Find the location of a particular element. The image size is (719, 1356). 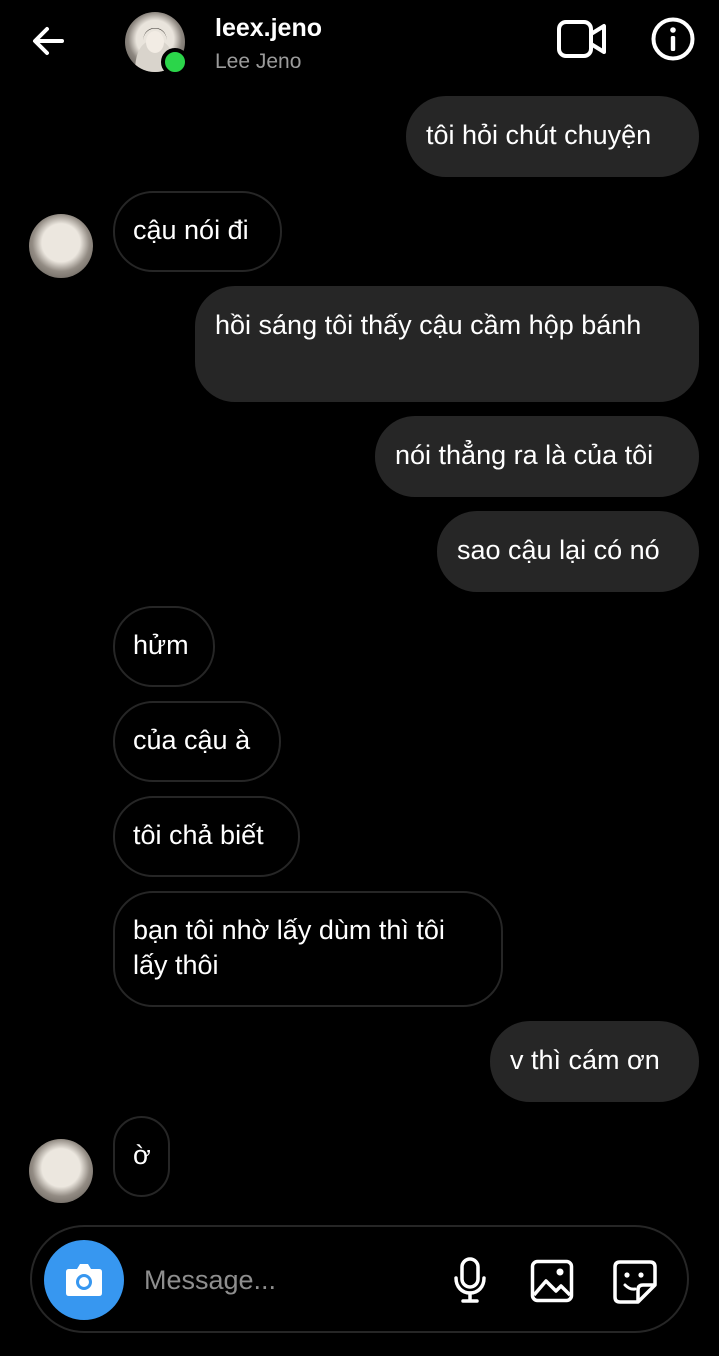

message-bubble-incoming: bạn tôi nhờ lấy dùm thì tôi lấy thôi is located at coordinates (308, 949).